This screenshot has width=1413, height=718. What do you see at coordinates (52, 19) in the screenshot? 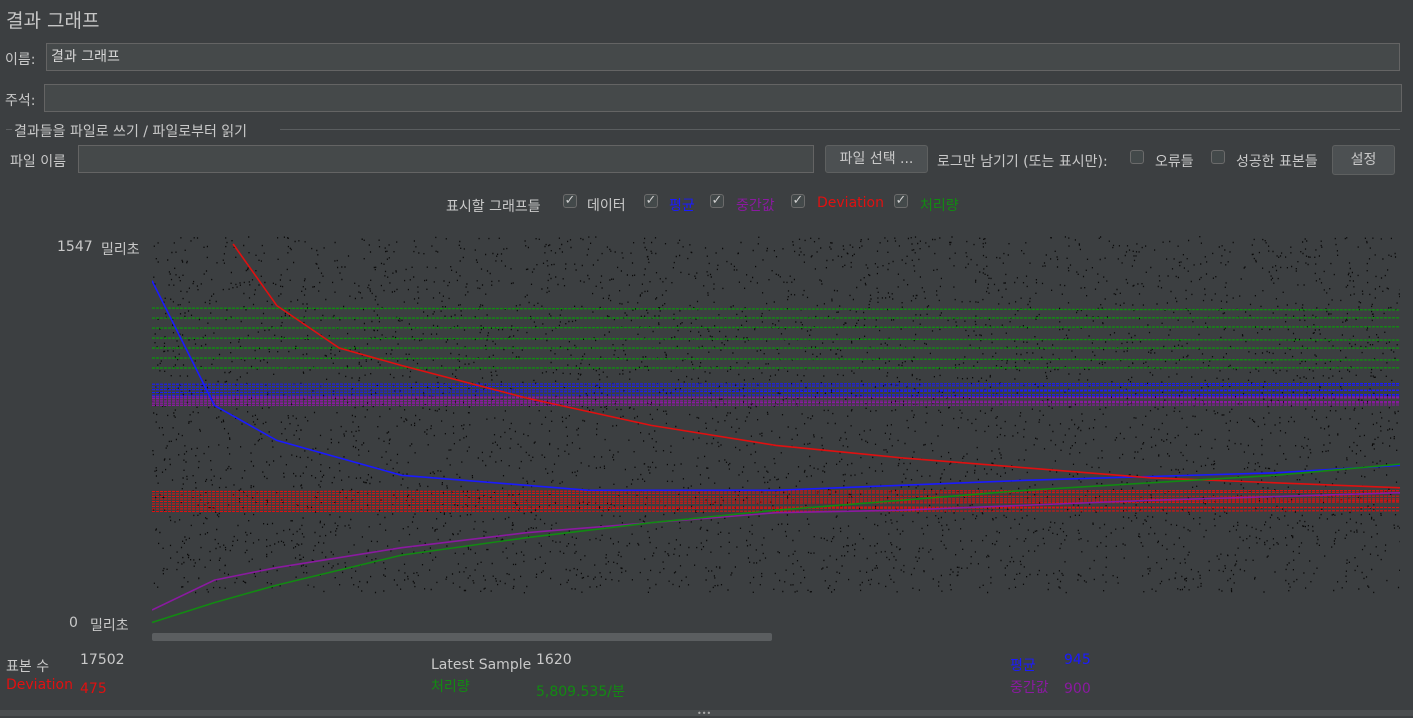
I see `panel-title: 결과 그래프` at bounding box center [52, 19].